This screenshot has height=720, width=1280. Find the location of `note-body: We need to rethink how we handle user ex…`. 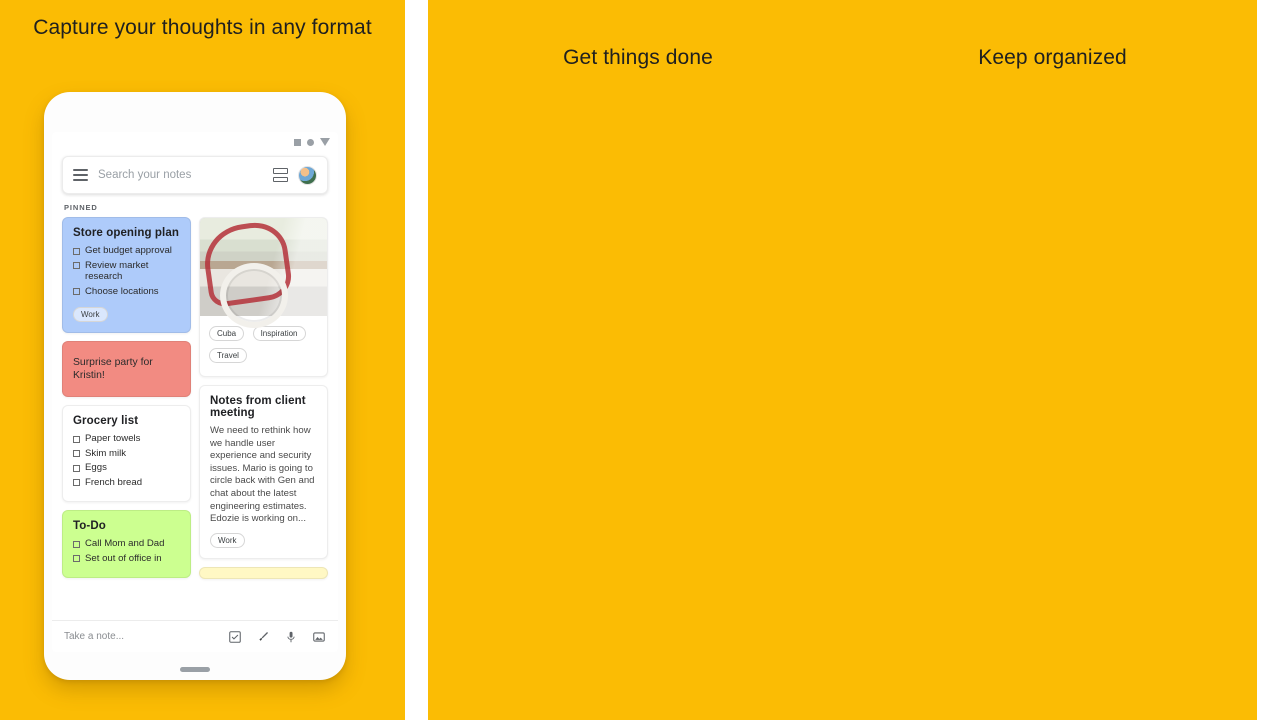

note-body: We need to rethink how we handle user ex… is located at coordinates (262, 475).